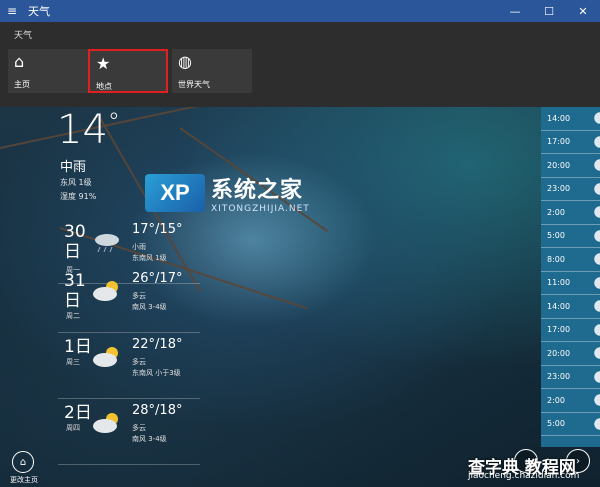 The image size is (600, 487). I want to click on forecast-wind: 东南风 小于3级, so click(156, 373).